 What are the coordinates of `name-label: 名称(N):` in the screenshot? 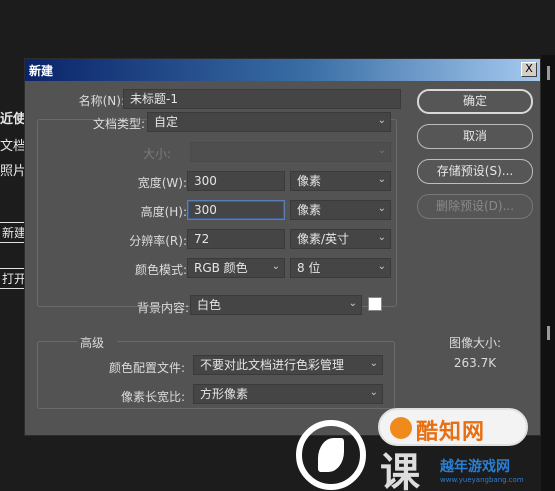 It's located at (101, 101).